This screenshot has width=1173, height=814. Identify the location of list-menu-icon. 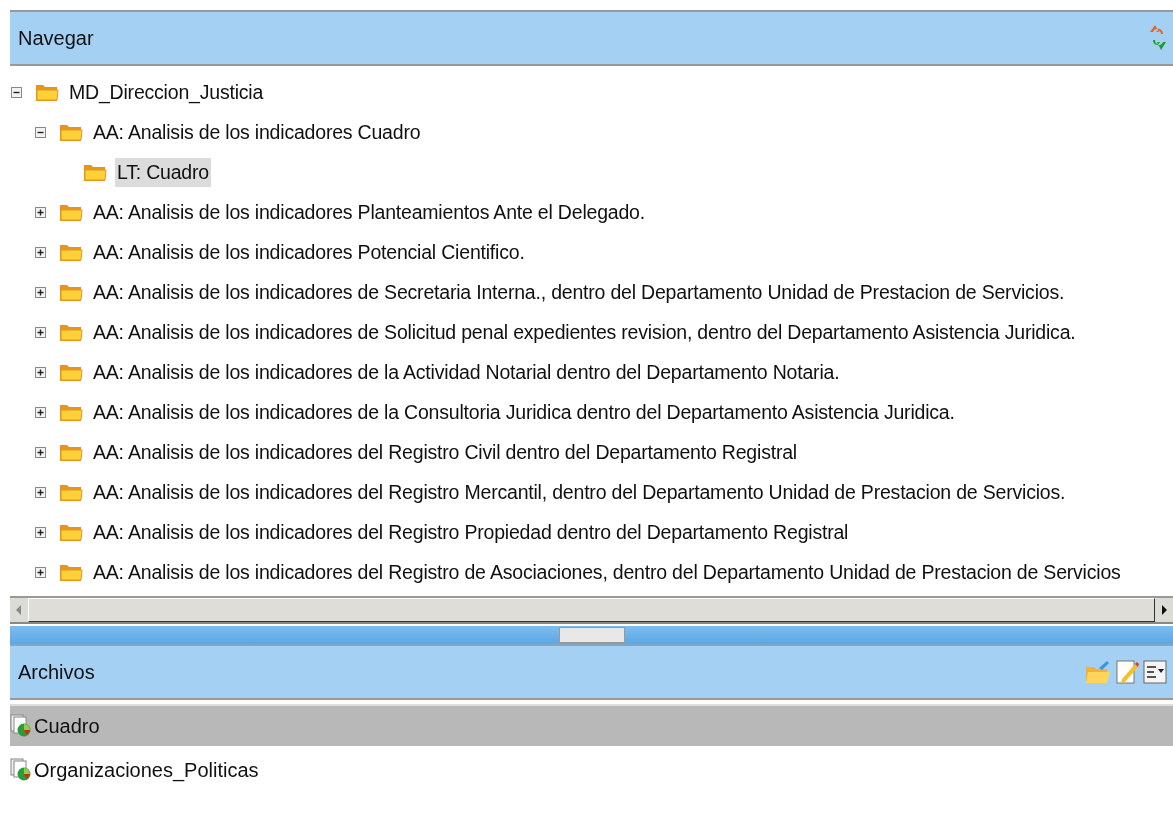
(1155, 672).